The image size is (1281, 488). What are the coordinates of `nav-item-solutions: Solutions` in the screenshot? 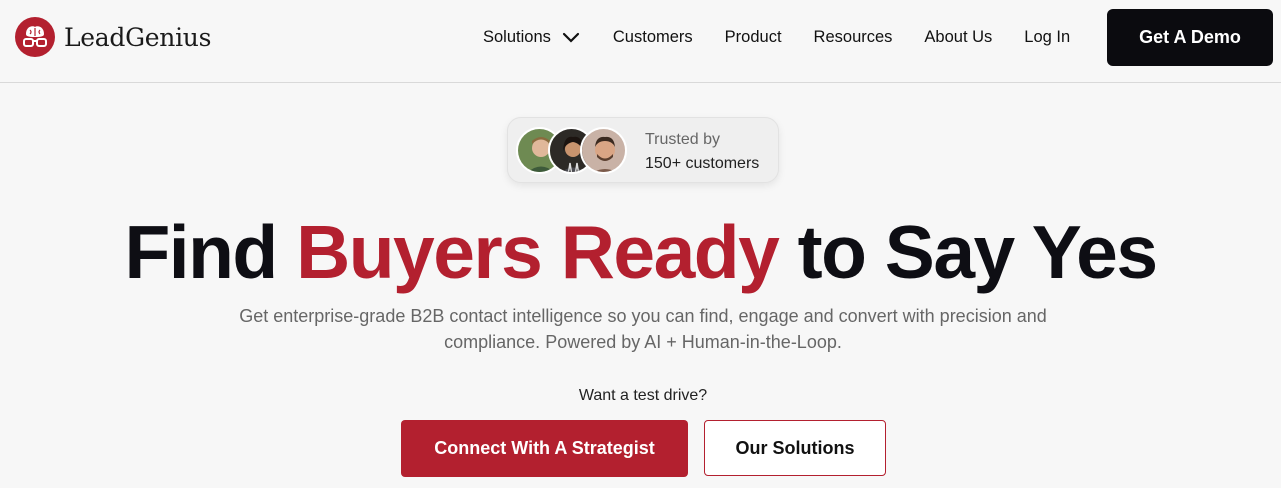 It's located at (532, 37).